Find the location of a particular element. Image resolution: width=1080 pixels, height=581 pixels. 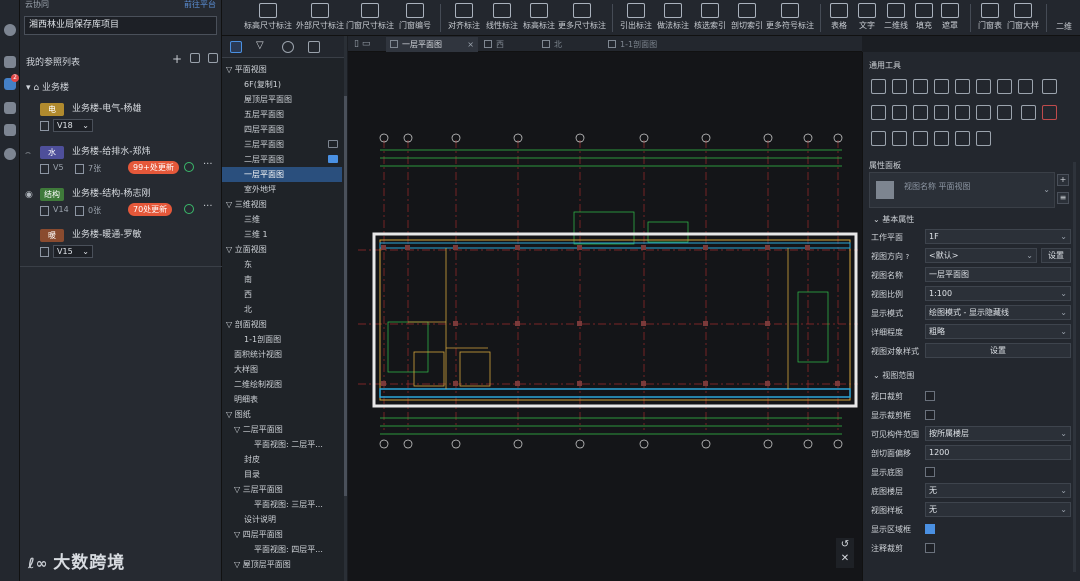

rotate-icon is located at coordinates (920, 86).